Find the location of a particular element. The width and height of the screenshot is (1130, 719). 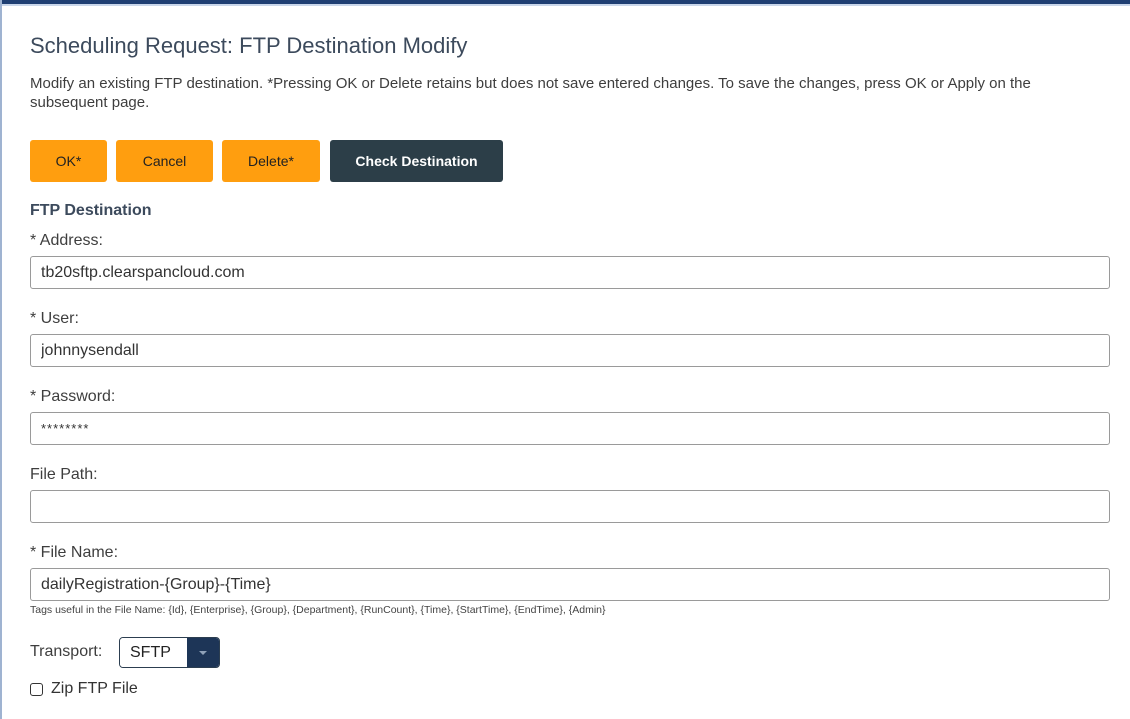

check-destination-button: Check Destination is located at coordinates (416, 161).